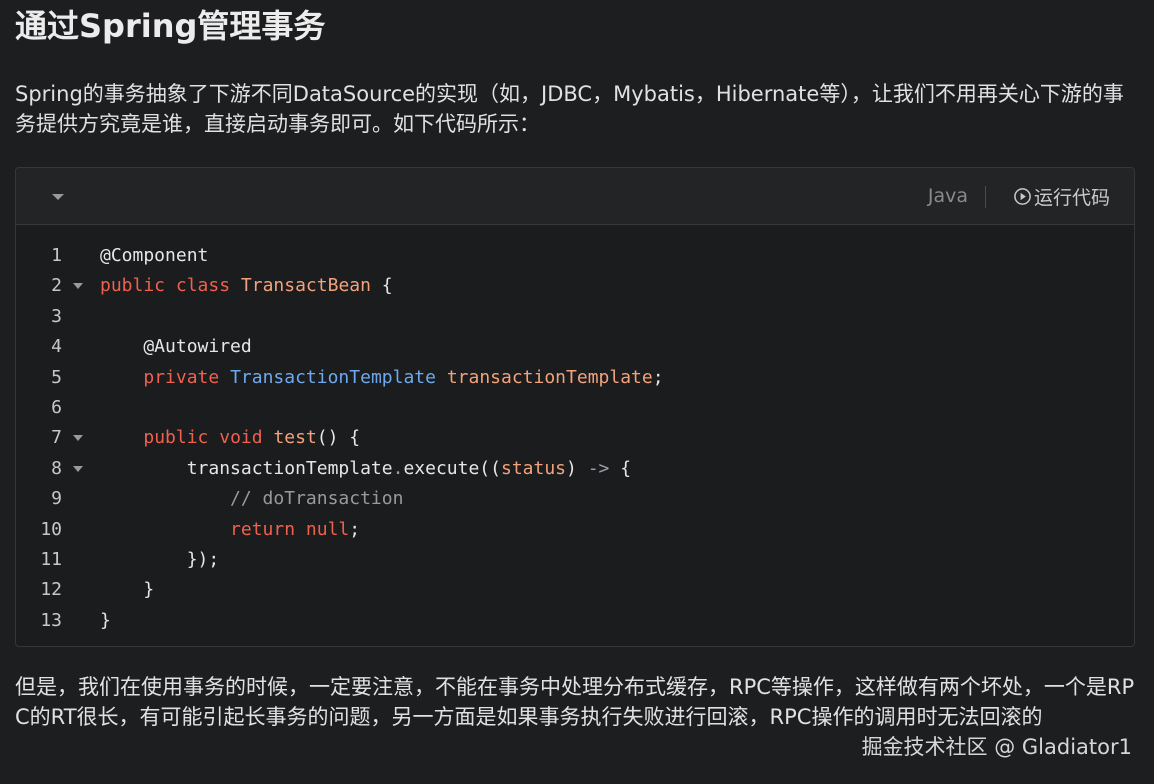 Image resolution: width=1154 pixels, height=784 pixels. What do you see at coordinates (181, 377) in the screenshot?
I see `code-token: private` at bounding box center [181, 377].